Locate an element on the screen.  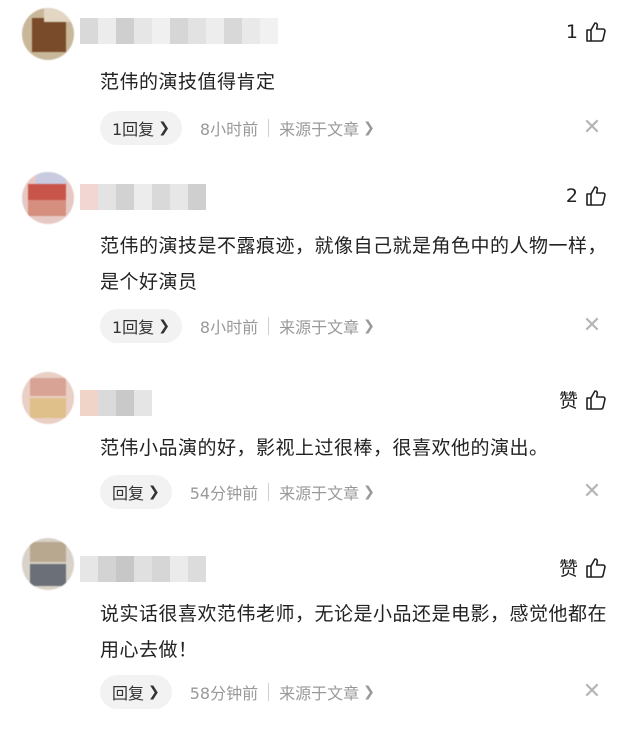
comment-text: 说实话很喜欢范伟老师，无论是小品还是电影，感觉他都在用心去做！ is located at coordinates (354, 632).